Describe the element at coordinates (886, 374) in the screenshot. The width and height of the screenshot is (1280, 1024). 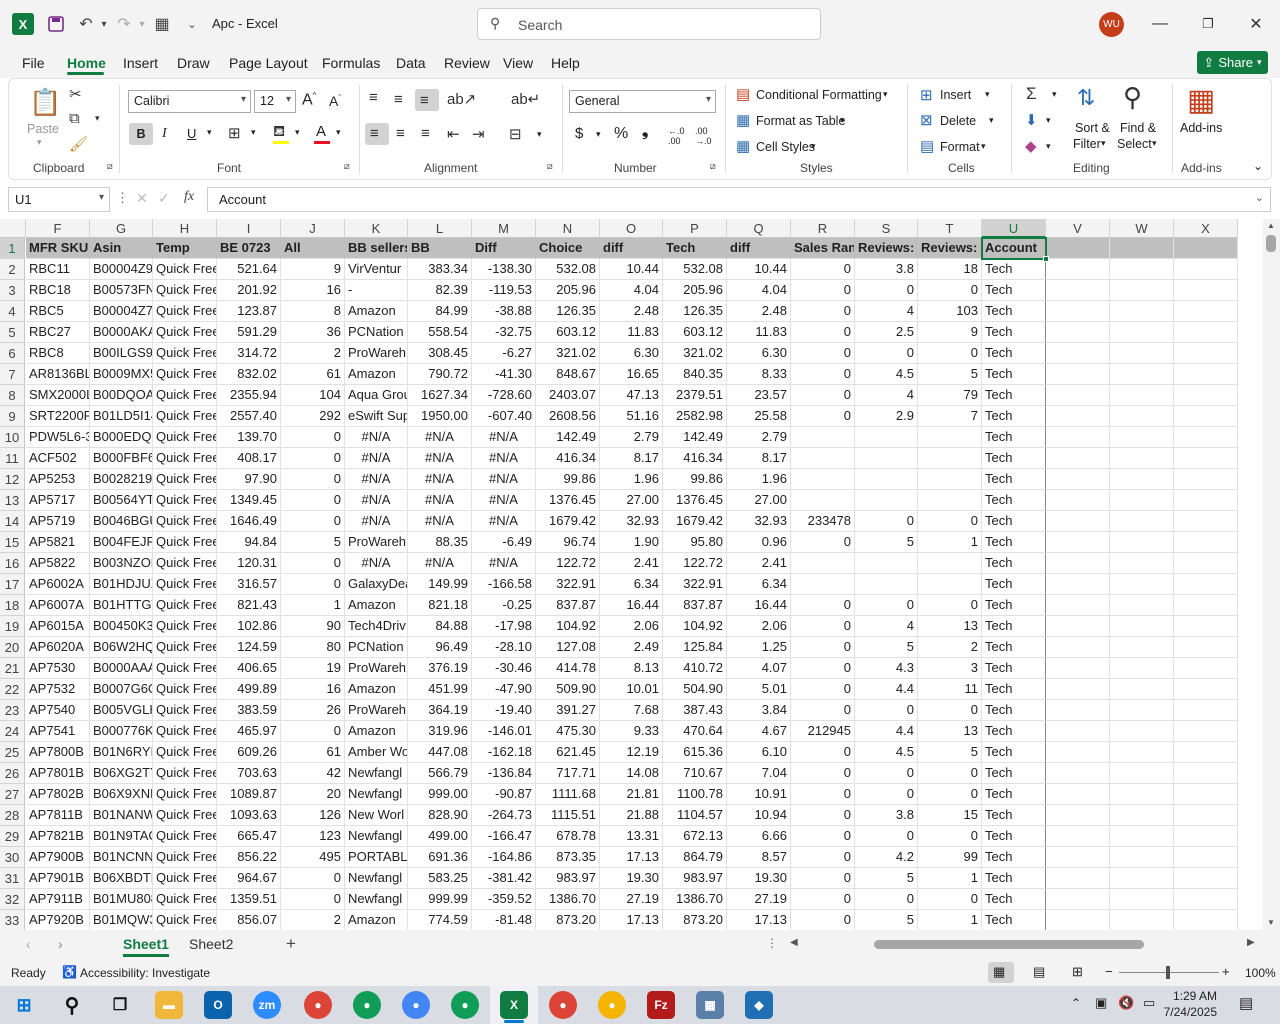
I see `table-cell: 4.5` at that location.